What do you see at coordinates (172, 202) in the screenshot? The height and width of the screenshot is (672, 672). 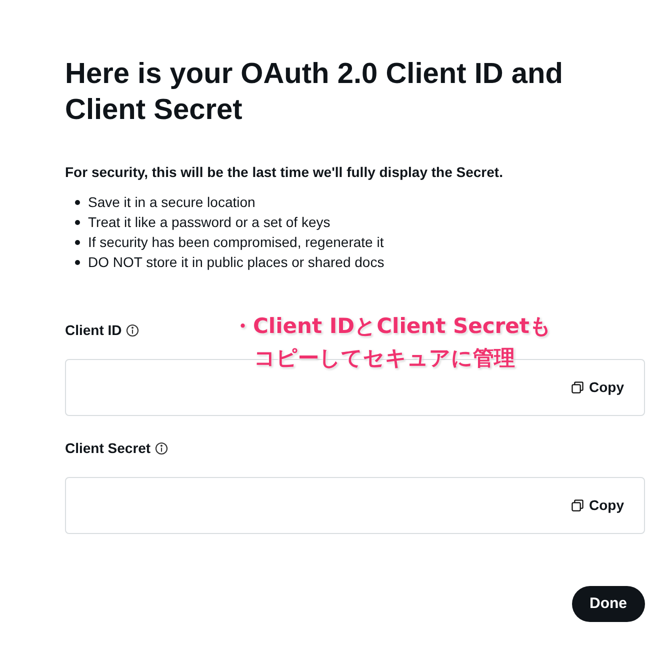 I see `tip-text: Save it in a secure location` at bounding box center [172, 202].